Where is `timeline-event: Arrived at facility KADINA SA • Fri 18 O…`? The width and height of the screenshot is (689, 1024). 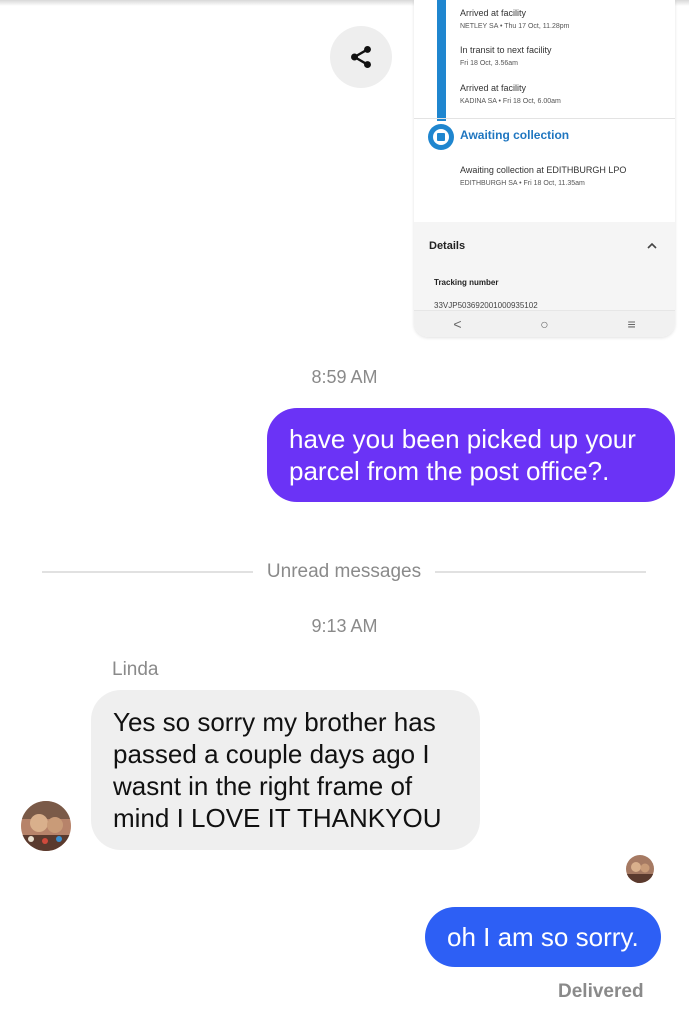 timeline-event: Arrived at facility KADINA SA • Fri 18 O… is located at coordinates (510, 94).